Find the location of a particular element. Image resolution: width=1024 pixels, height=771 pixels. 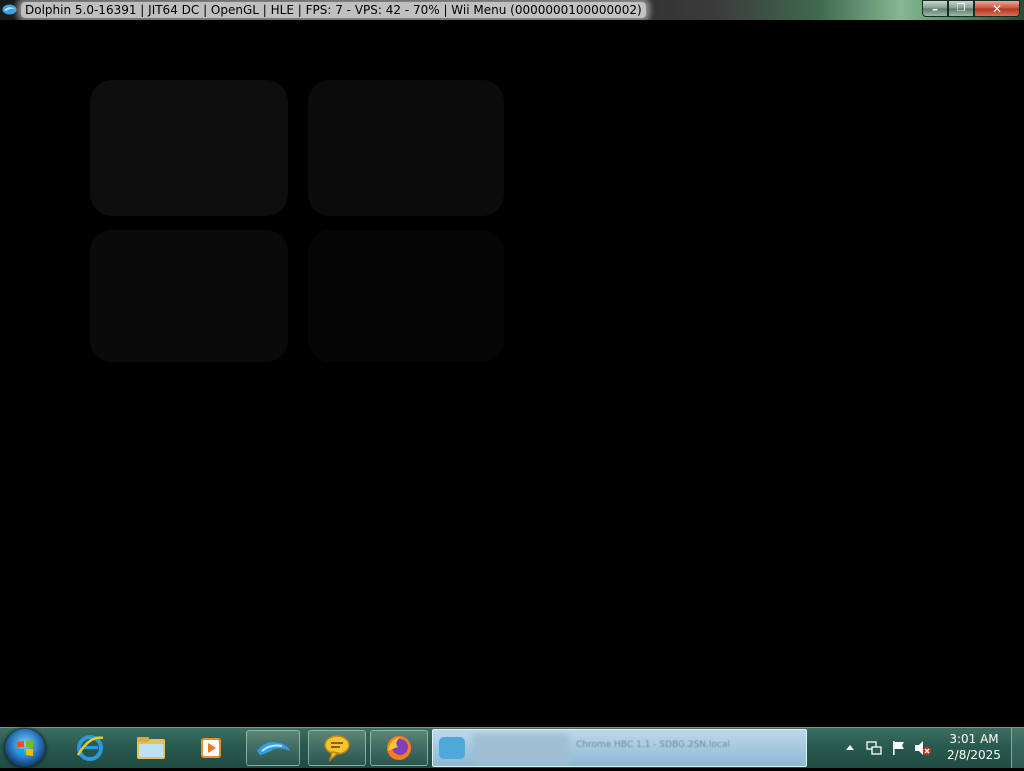

taskbar-clock: 3:01 AM 2/8/2025 is located at coordinates (974, 747).